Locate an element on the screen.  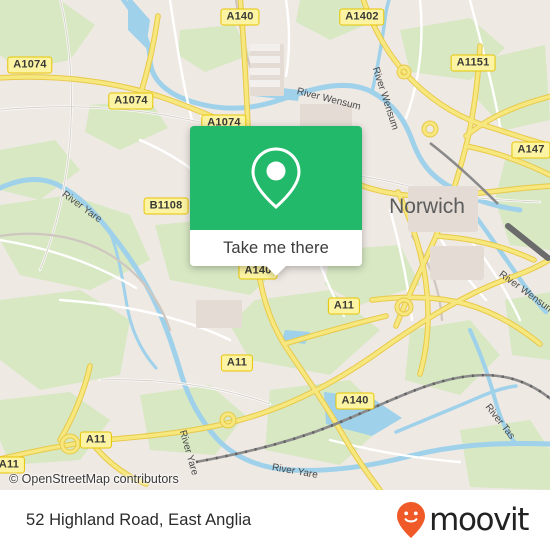
location-popup-card: Take me there is located at coordinates (276, 201).